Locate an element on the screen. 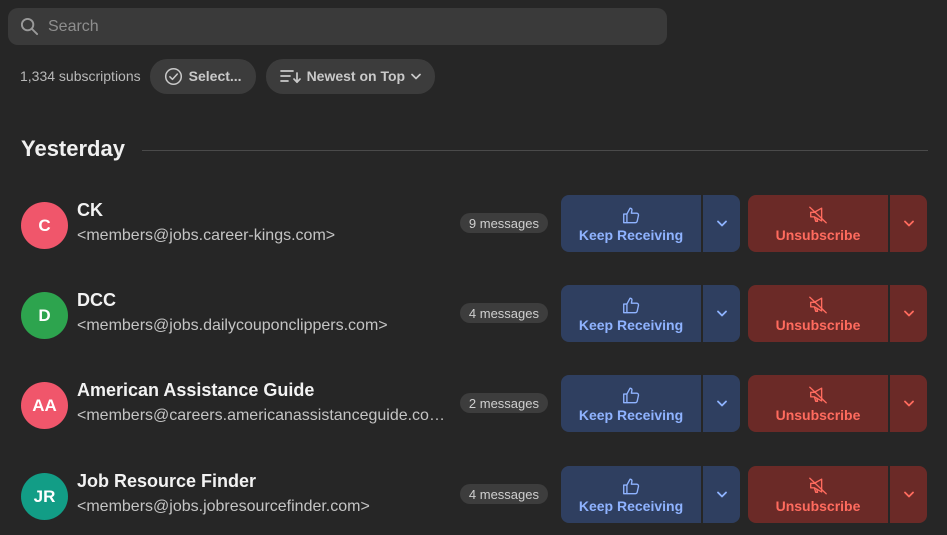 The width and height of the screenshot is (947, 535). sender-email: <members@jobs.career-kings.com> is located at coordinates (206, 235).